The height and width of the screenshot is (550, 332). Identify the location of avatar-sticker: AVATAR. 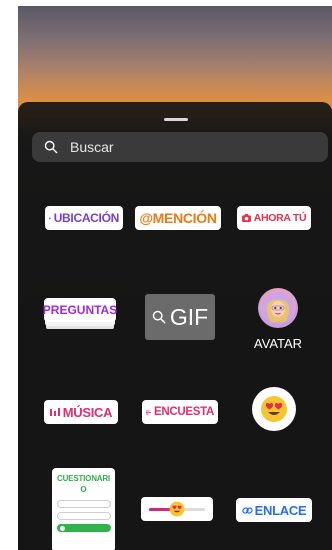
(278, 319).